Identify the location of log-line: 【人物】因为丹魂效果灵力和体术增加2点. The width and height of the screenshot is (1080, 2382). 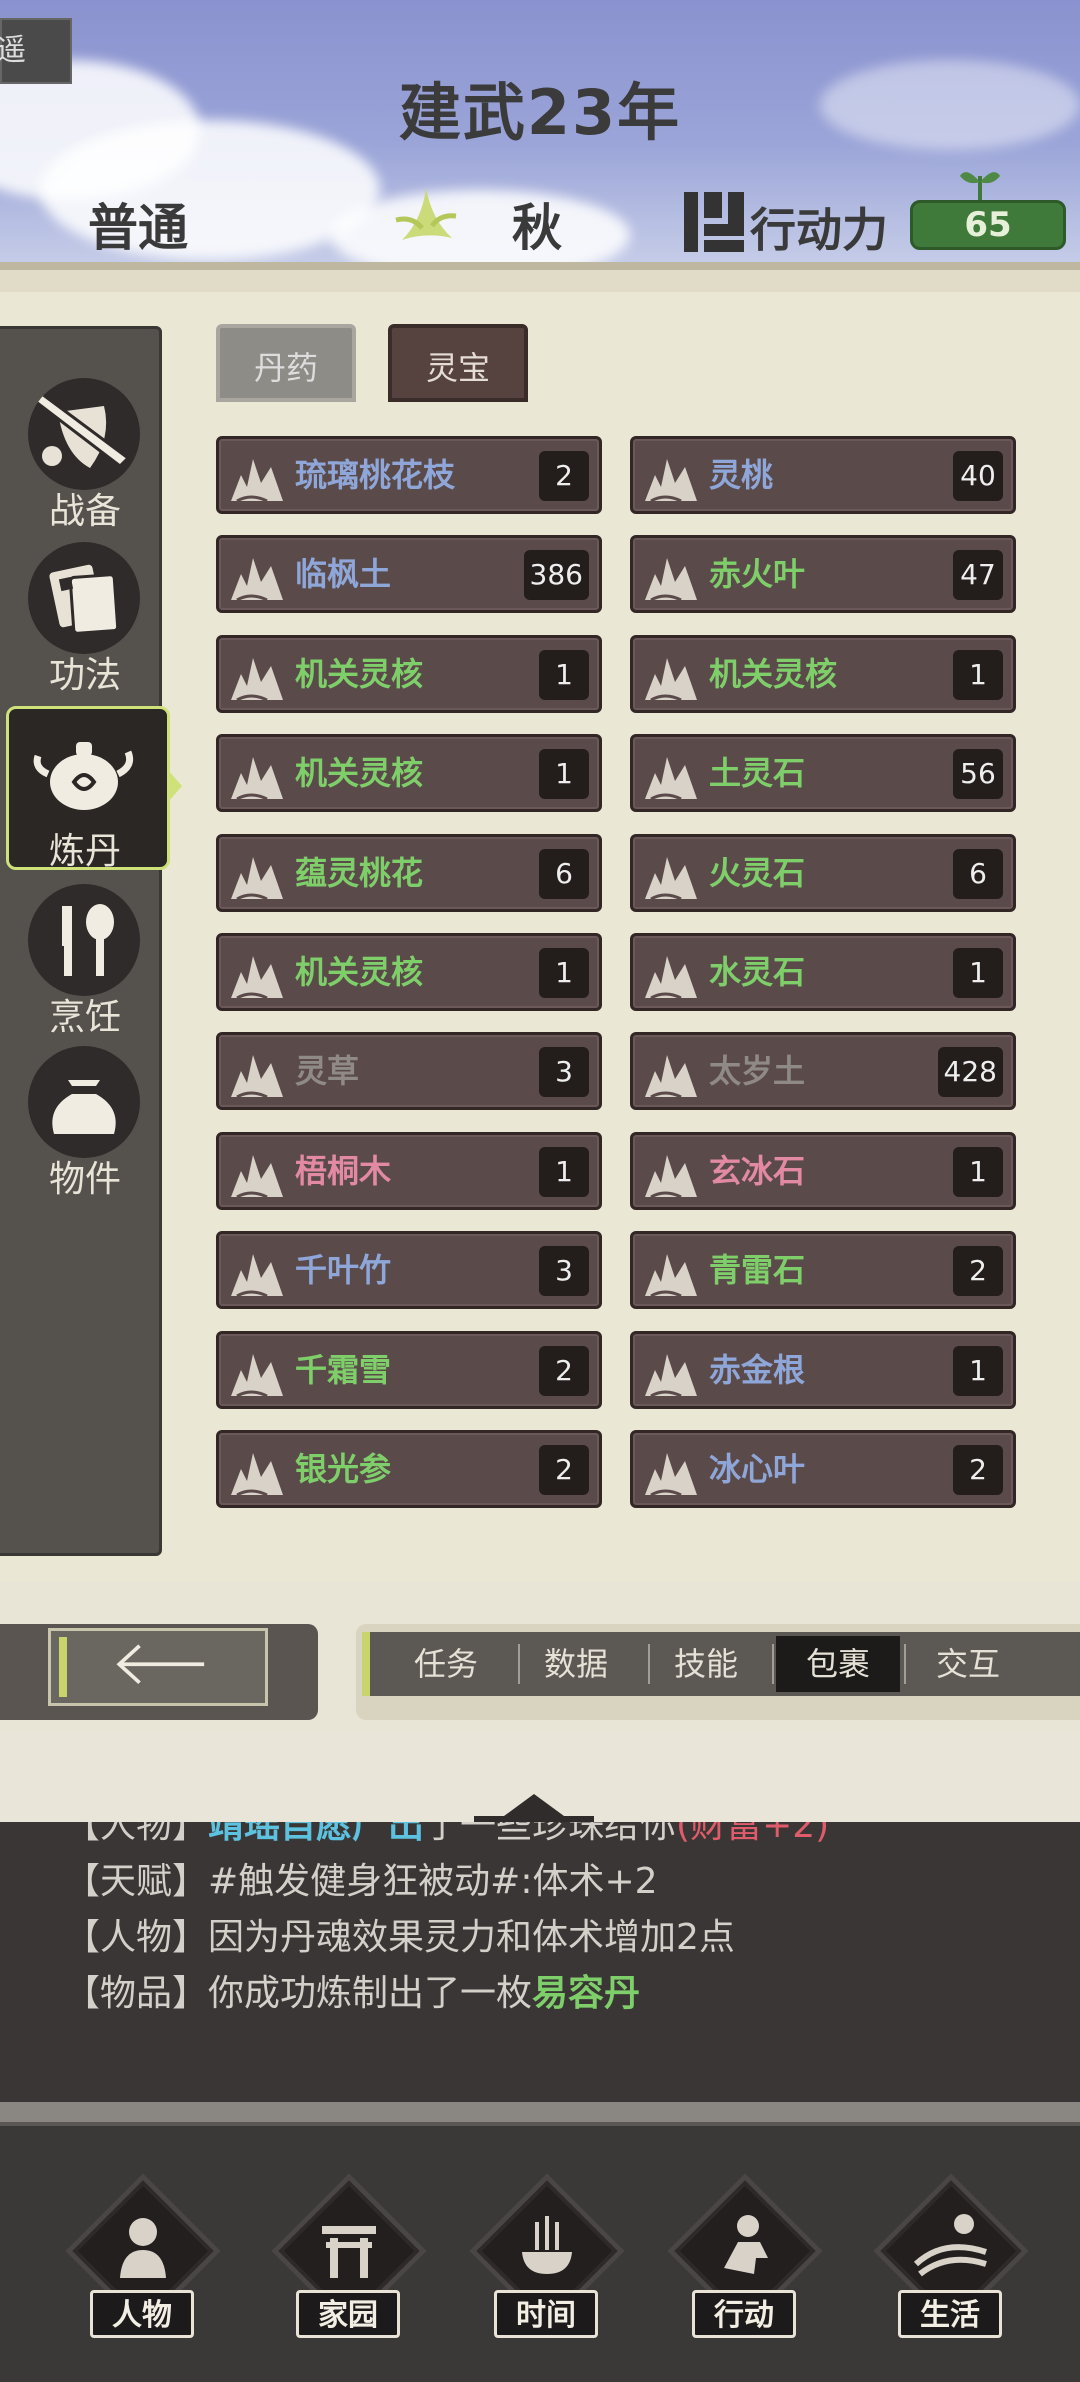
(399, 1934).